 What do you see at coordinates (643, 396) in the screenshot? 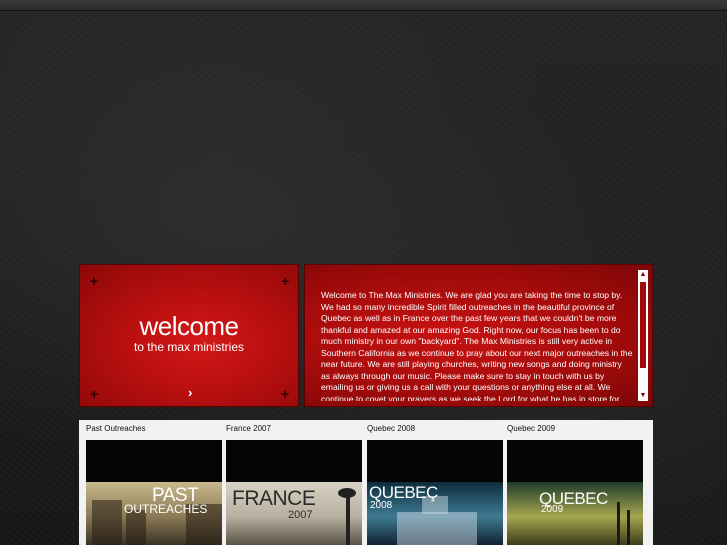
I see `triangle-down-icon: ▼` at bounding box center [643, 396].